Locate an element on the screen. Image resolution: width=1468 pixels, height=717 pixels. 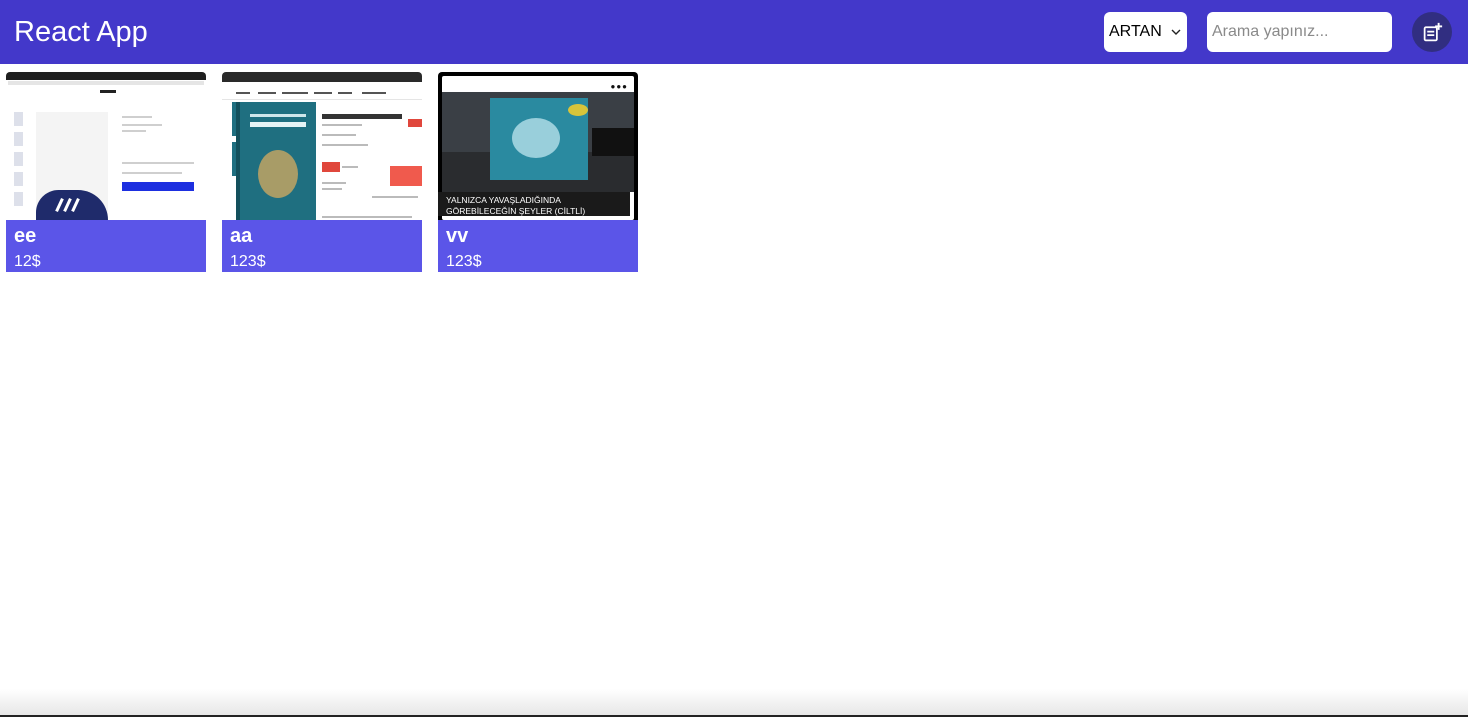
product-title: vv is located at coordinates (457, 236).